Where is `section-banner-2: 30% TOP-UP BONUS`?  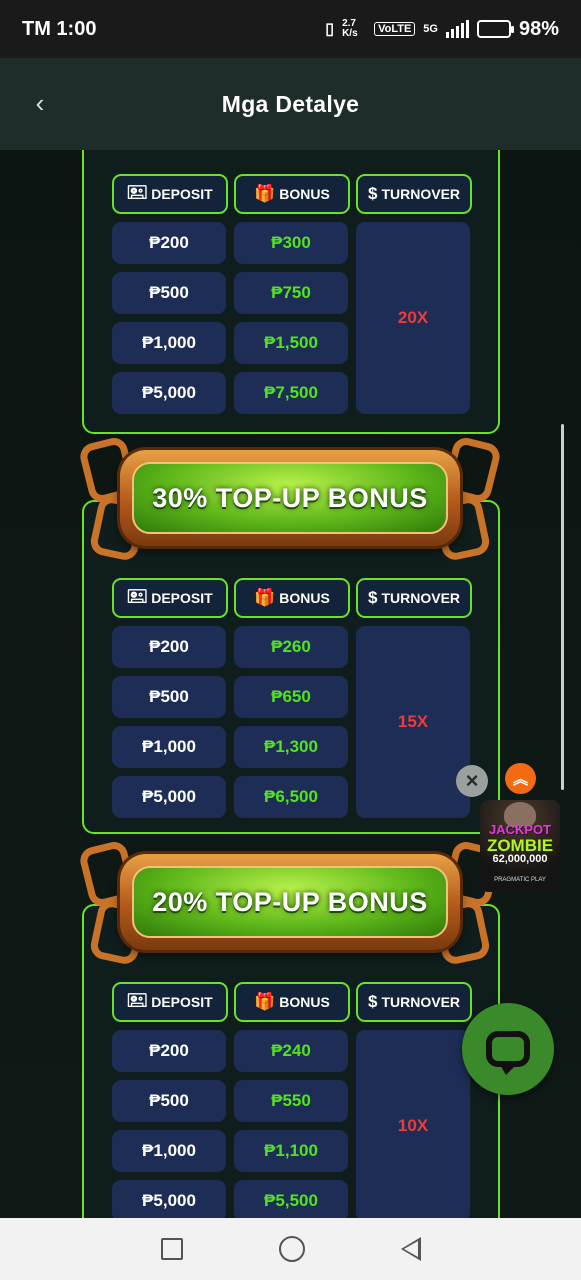
section-banner-2: 30% TOP-UP BONUS is located at coordinates (290, 498).